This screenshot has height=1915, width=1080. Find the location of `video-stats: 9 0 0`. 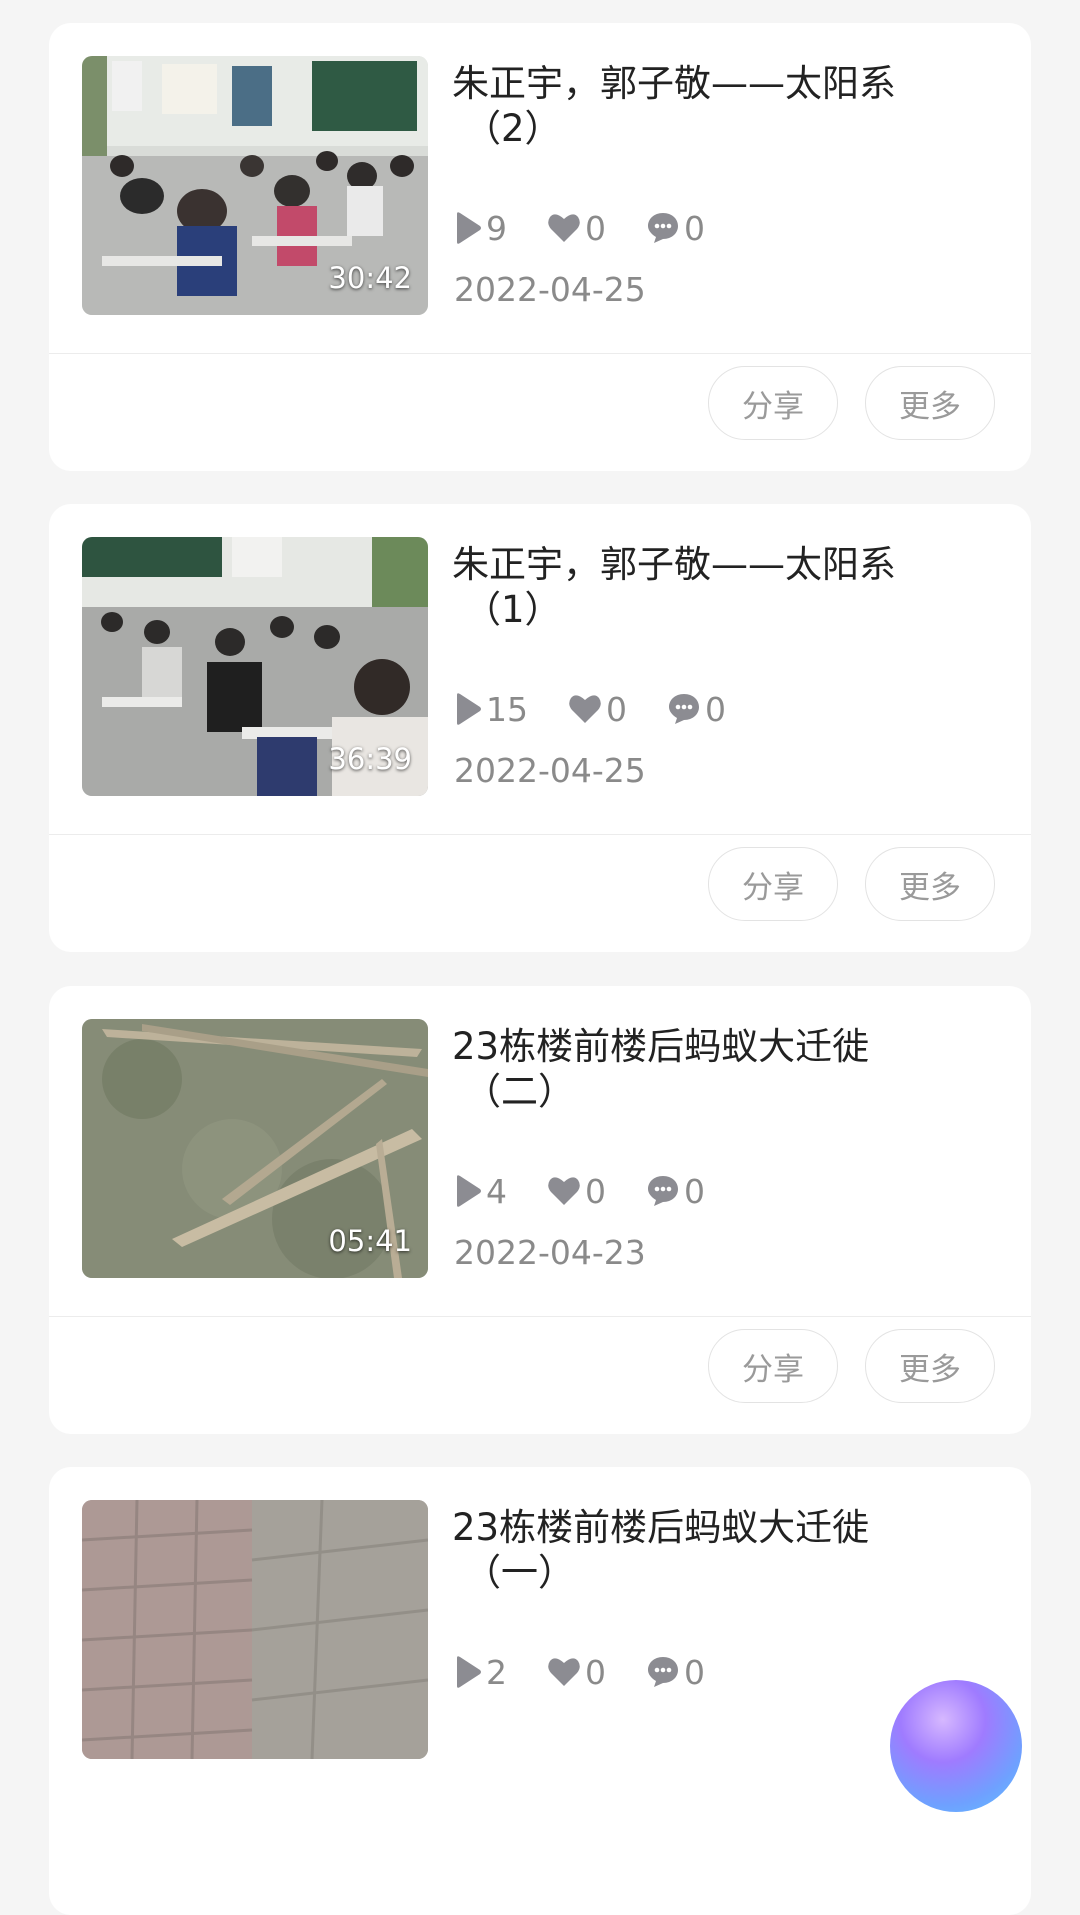

video-stats: 9 0 0 is located at coordinates (599, 228).